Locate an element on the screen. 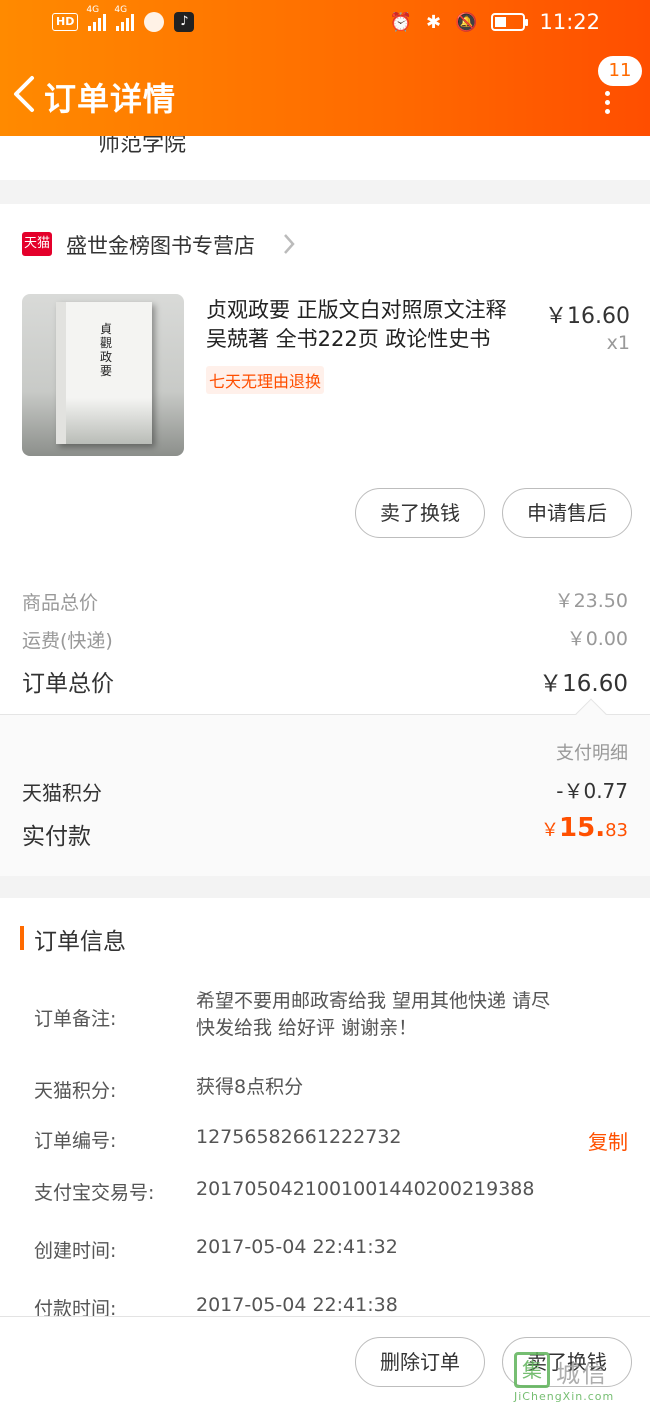 This screenshot has height=1408, width=650. page-title: 订单详情 is located at coordinates (110, 99).